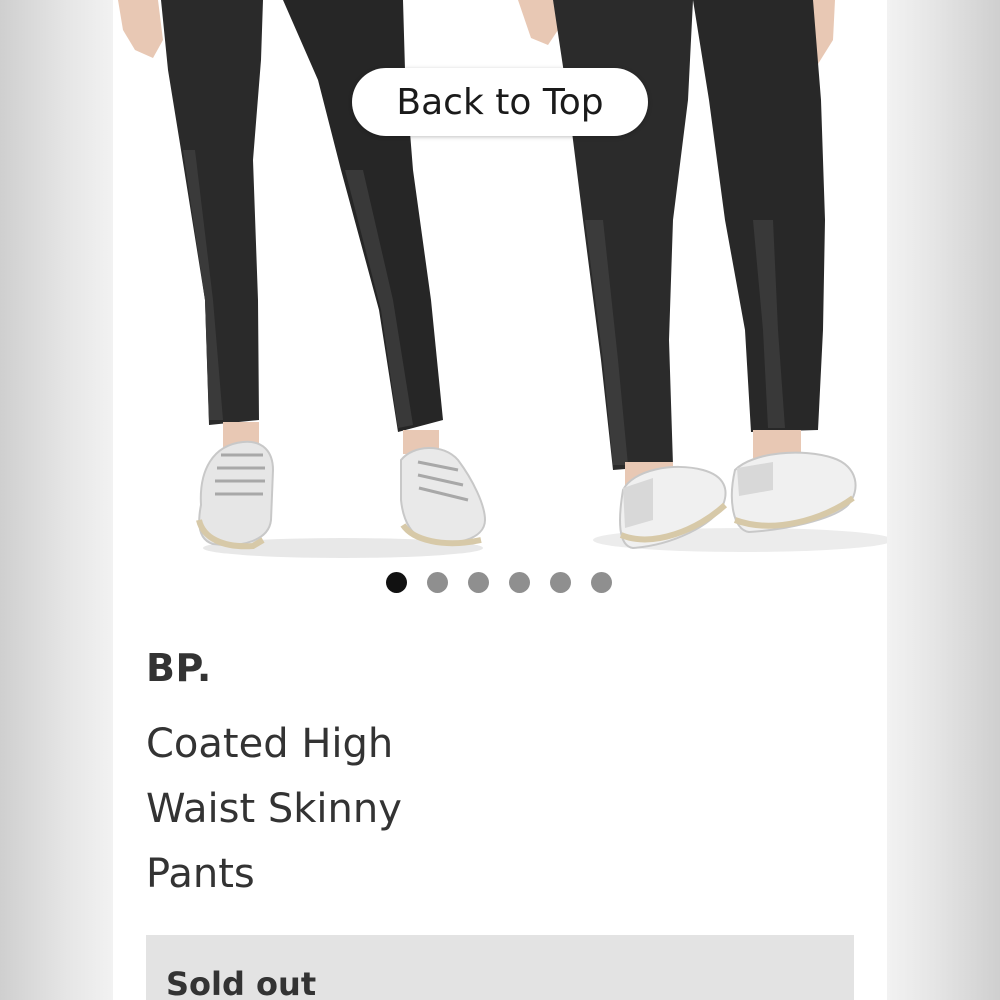  What do you see at coordinates (499, 583) in the screenshot?
I see `gallery-pagination` at bounding box center [499, 583].